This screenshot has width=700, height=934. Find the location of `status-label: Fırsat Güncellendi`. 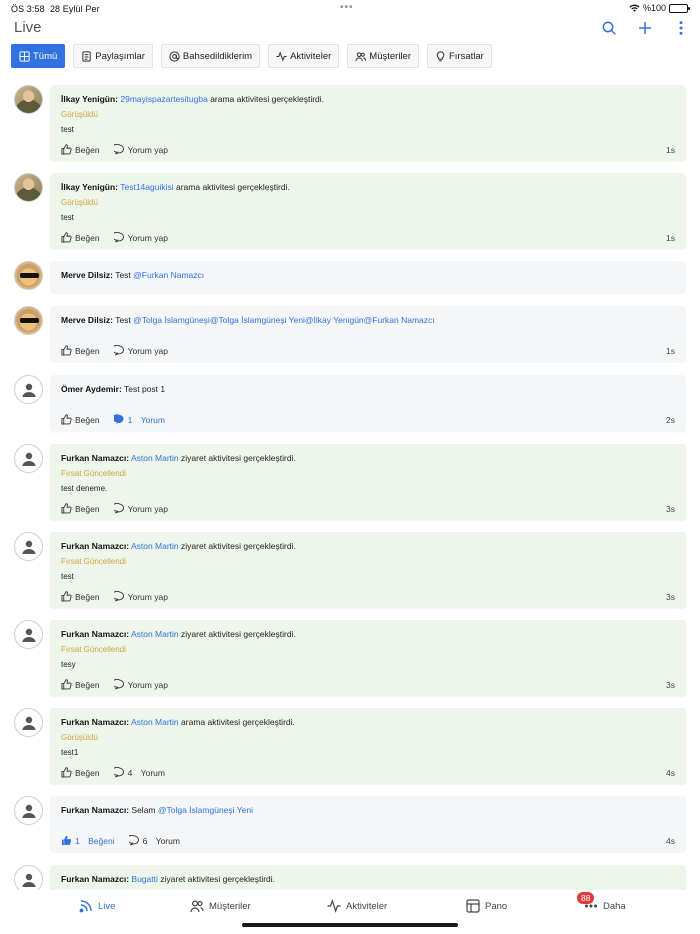

status-label: Fırsat Güncellendi is located at coordinates (93, 473).